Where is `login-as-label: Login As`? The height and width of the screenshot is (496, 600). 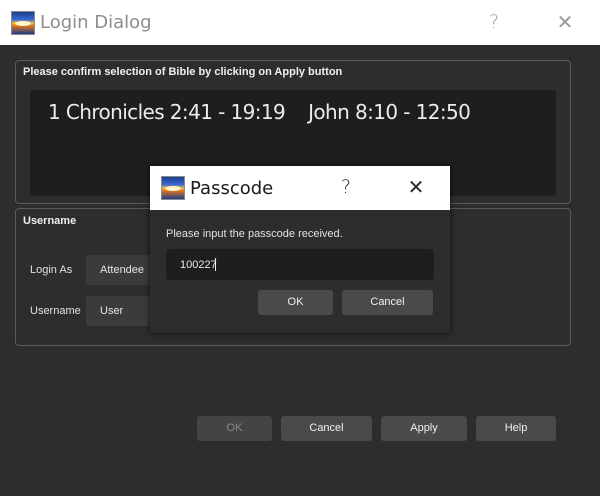
login-as-label: Login As is located at coordinates (51, 270).